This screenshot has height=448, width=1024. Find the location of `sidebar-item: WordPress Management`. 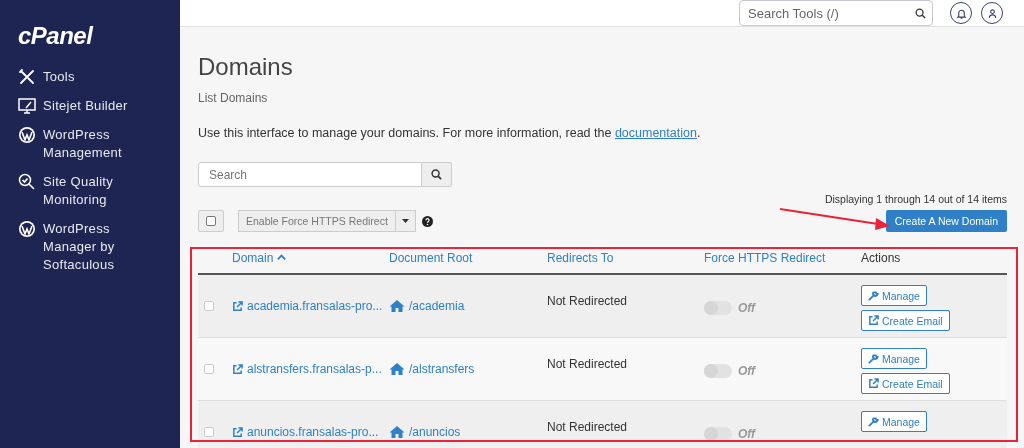

sidebar-item: WordPress Management is located at coordinates (99, 144).